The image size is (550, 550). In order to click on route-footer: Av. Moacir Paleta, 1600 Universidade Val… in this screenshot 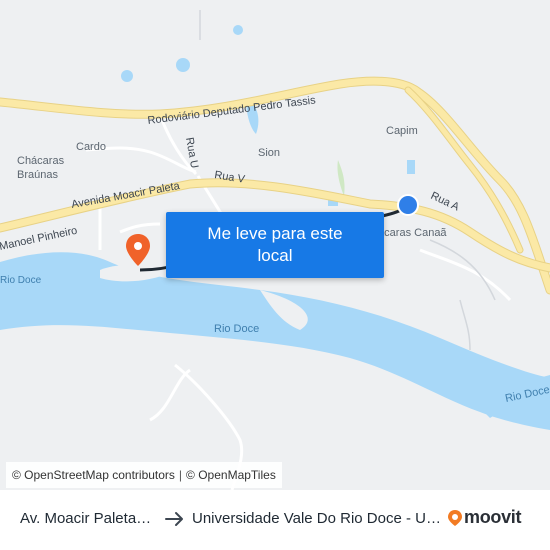, I will do `click(275, 520)`.